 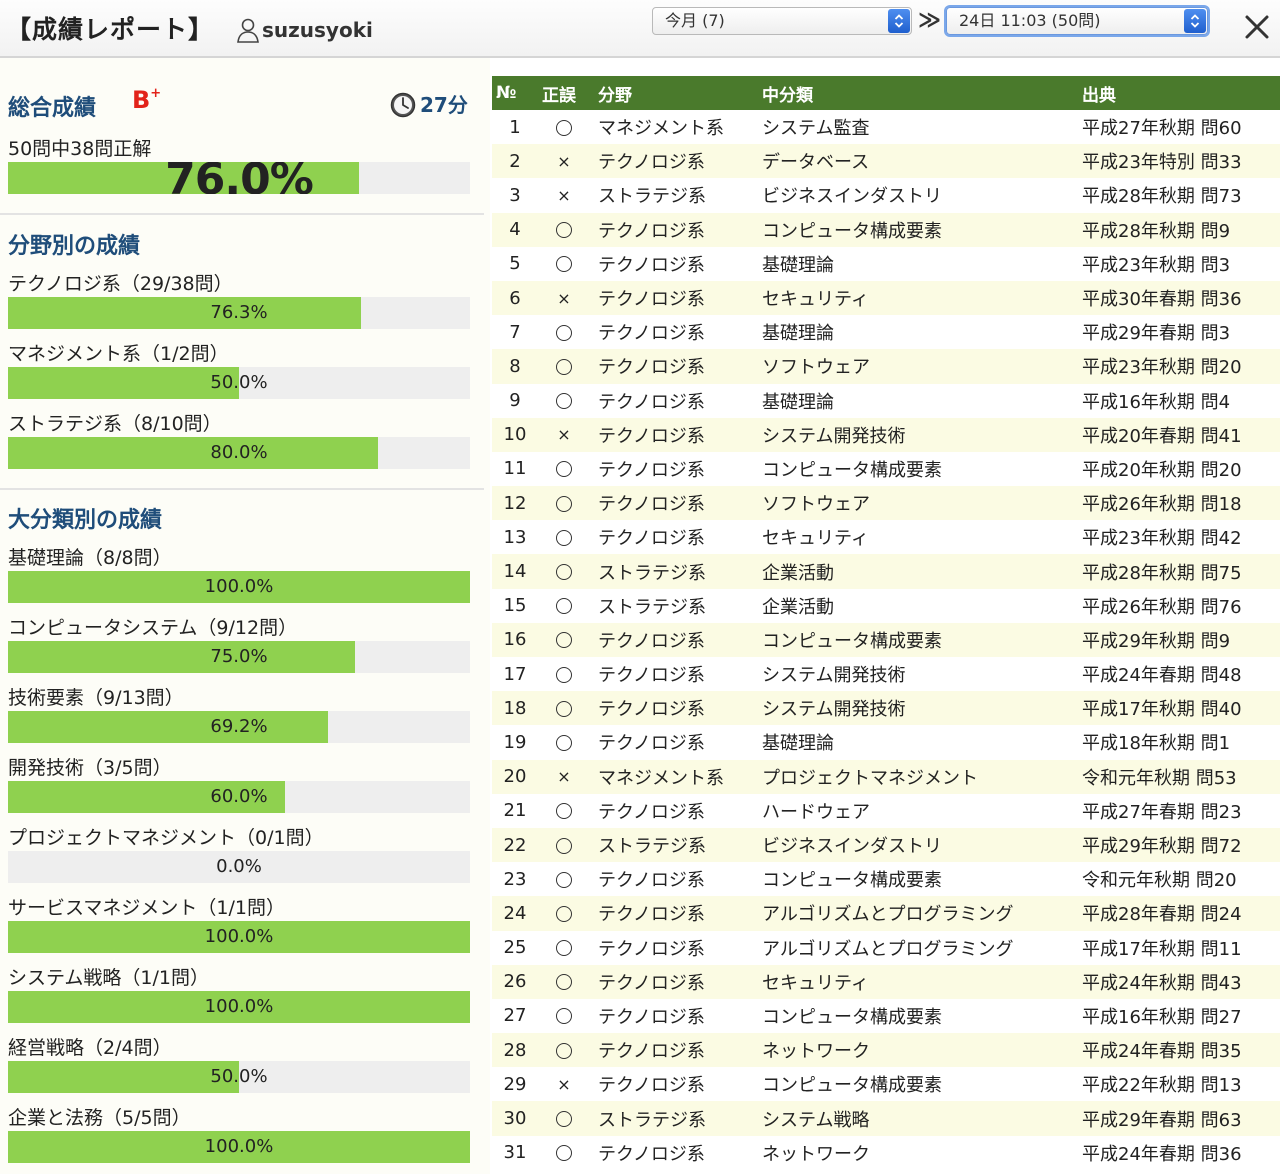 I want to click on cell-category: セキュリティ, so click(x=815, y=539).